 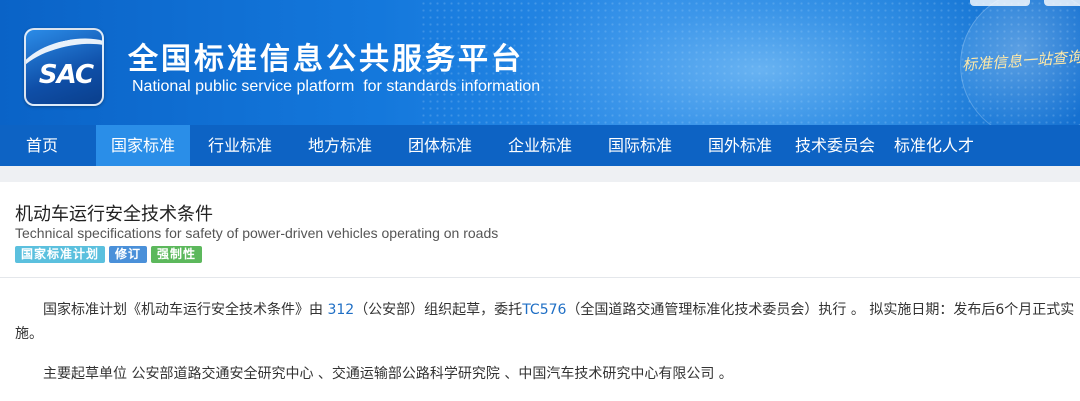 I want to click on nav-item-national: 国家标准, so click(x=143, y=145).